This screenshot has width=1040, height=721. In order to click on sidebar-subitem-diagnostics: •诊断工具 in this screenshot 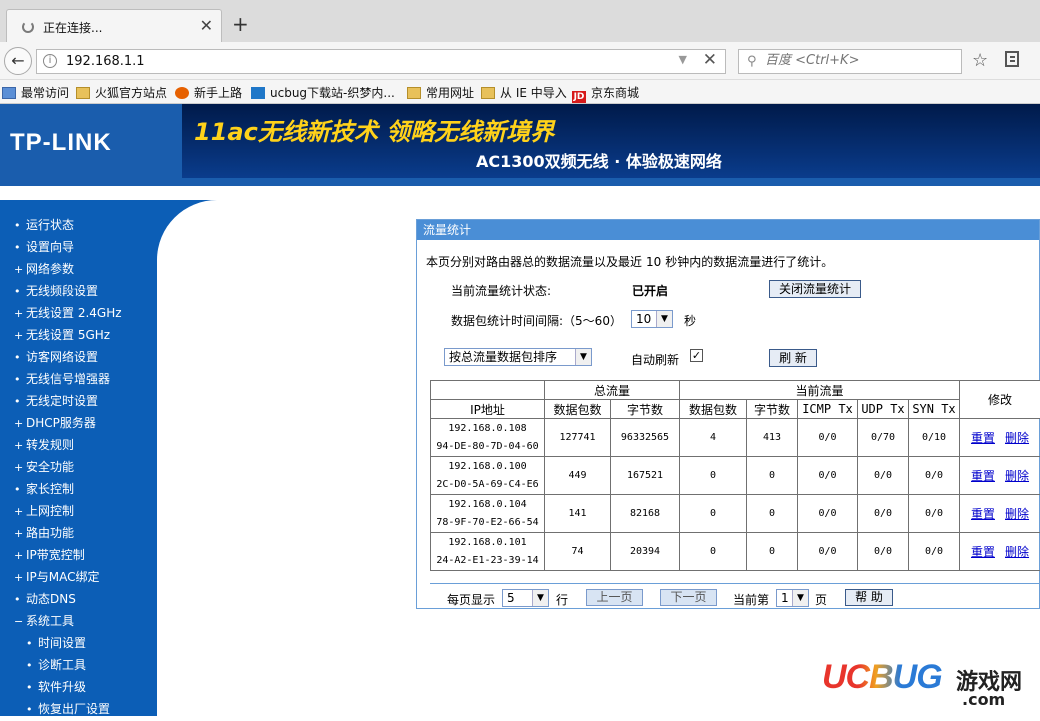, I will do `click(78, 665)`.